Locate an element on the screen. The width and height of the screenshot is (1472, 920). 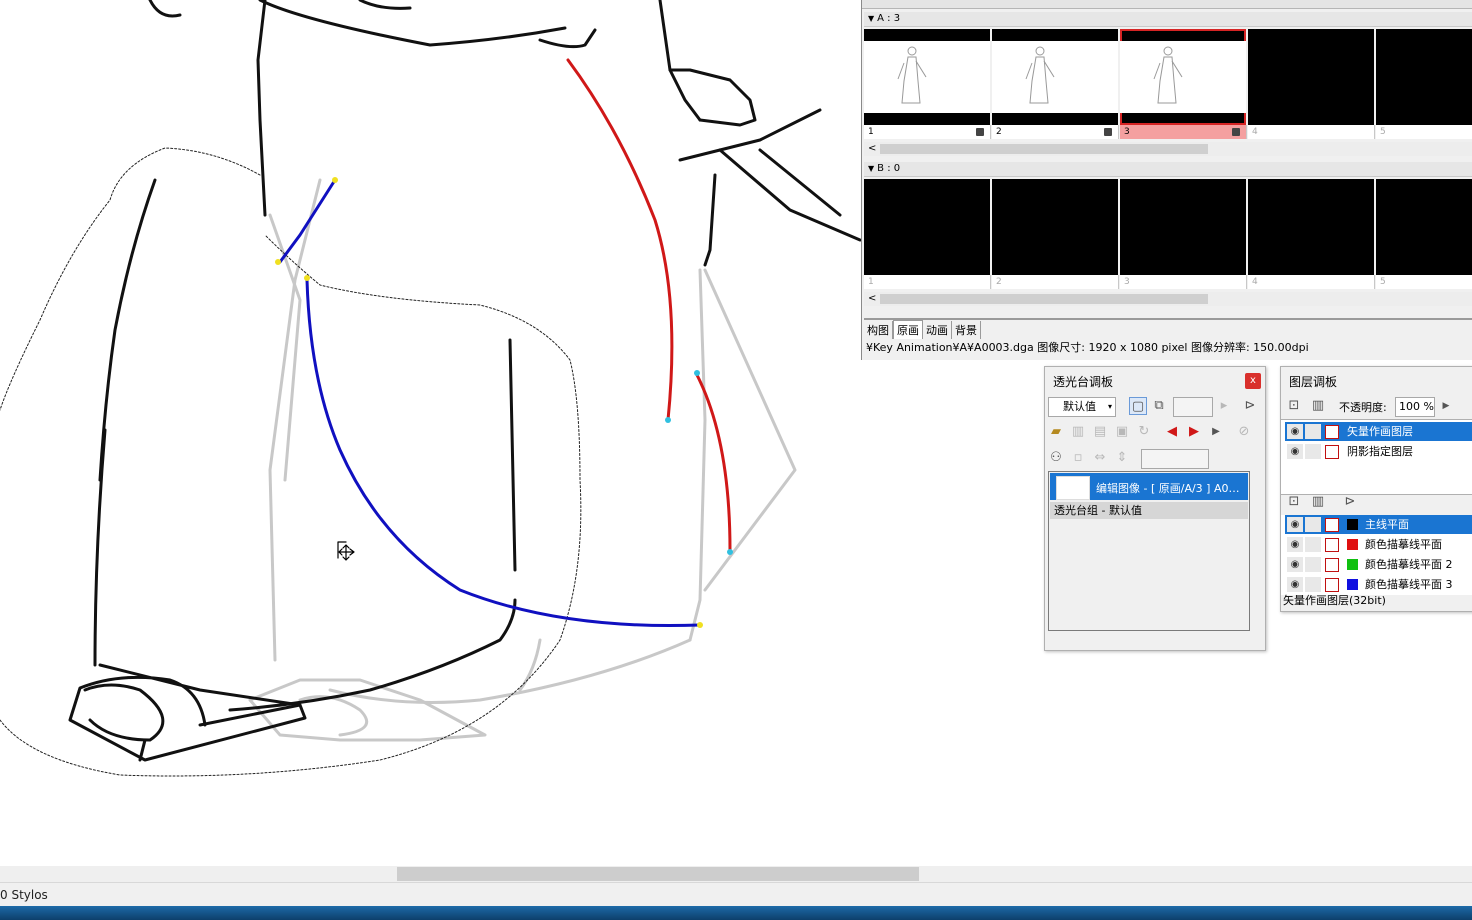
track-a-scrollbar: < is located at coordinates (1168, 149).